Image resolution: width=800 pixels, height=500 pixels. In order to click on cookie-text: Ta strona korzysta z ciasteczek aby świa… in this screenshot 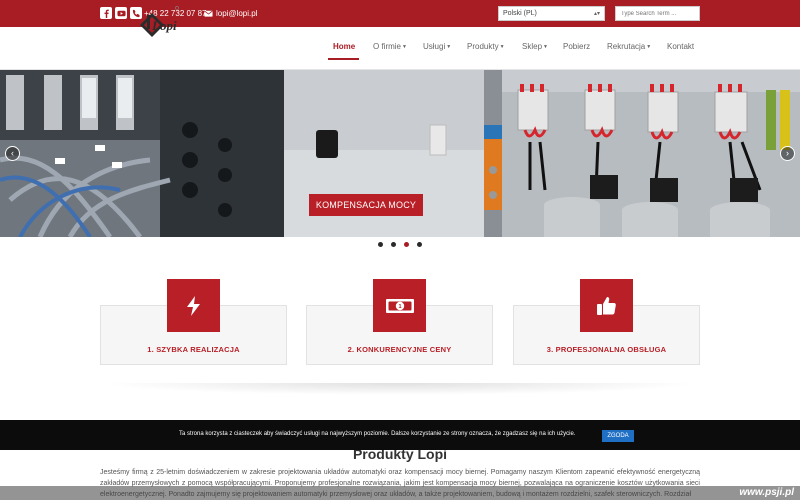, I will do `click(377, 434)`.